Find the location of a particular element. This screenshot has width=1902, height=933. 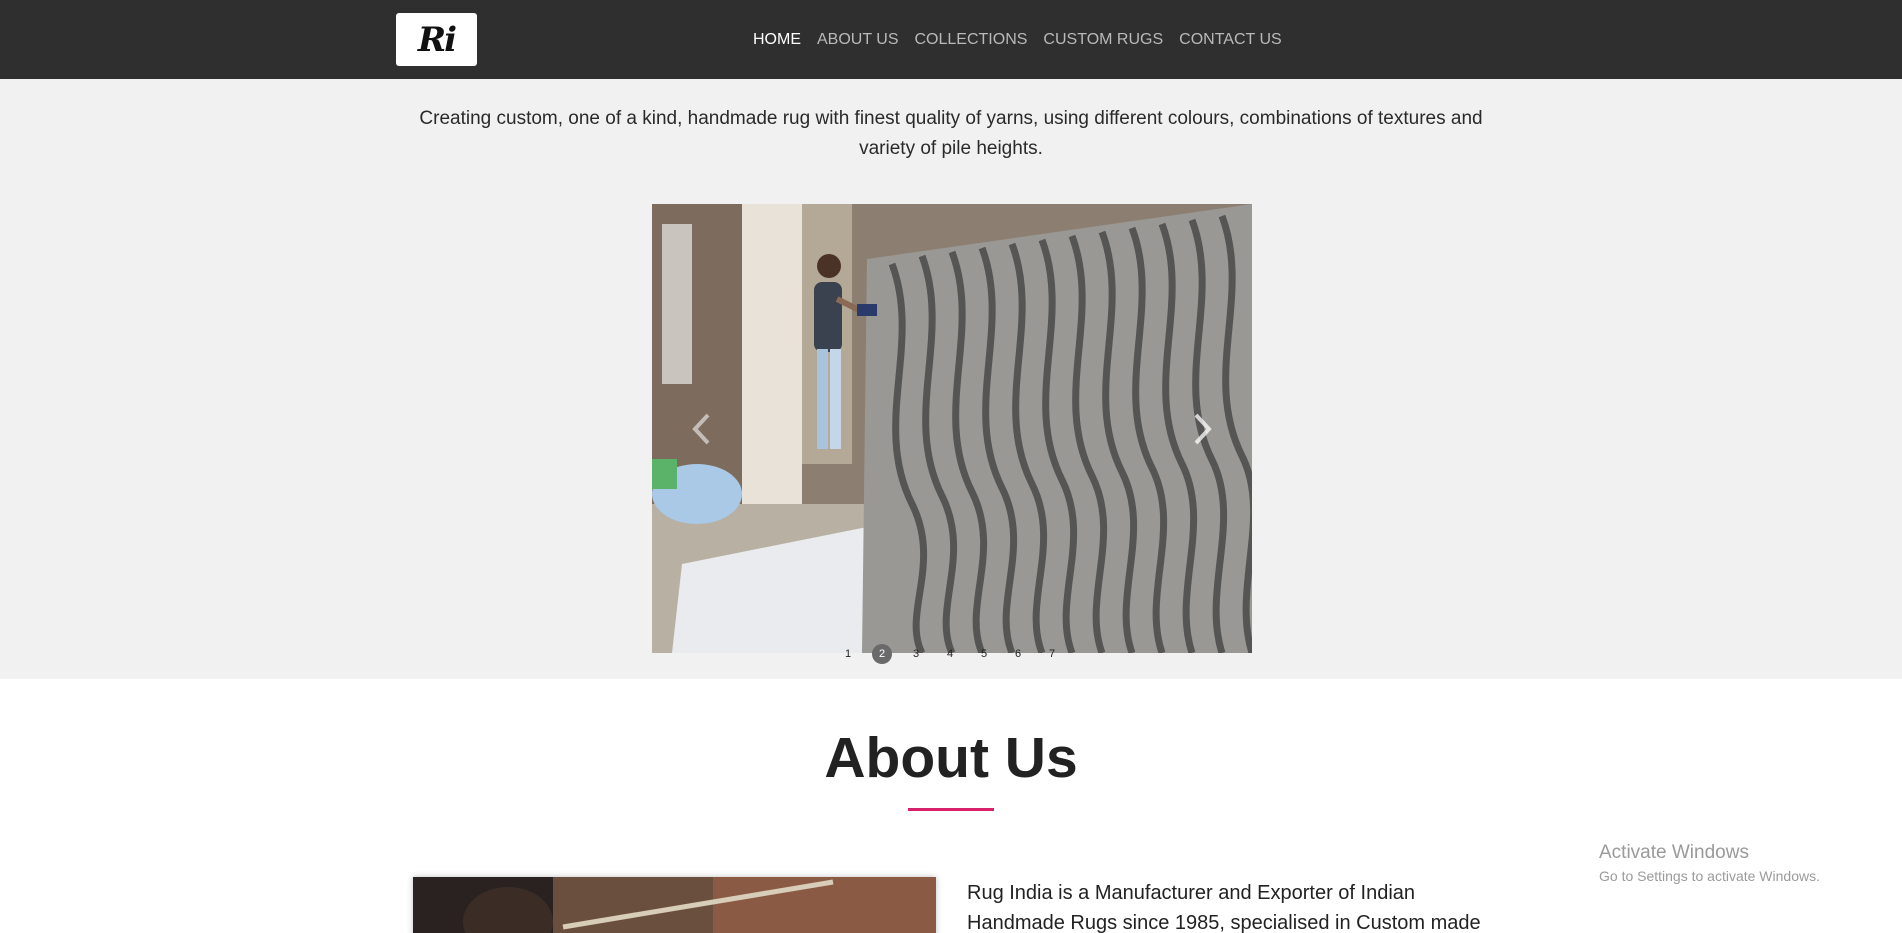

carousel-page-3: 3 is located at coordinates (916, 654).